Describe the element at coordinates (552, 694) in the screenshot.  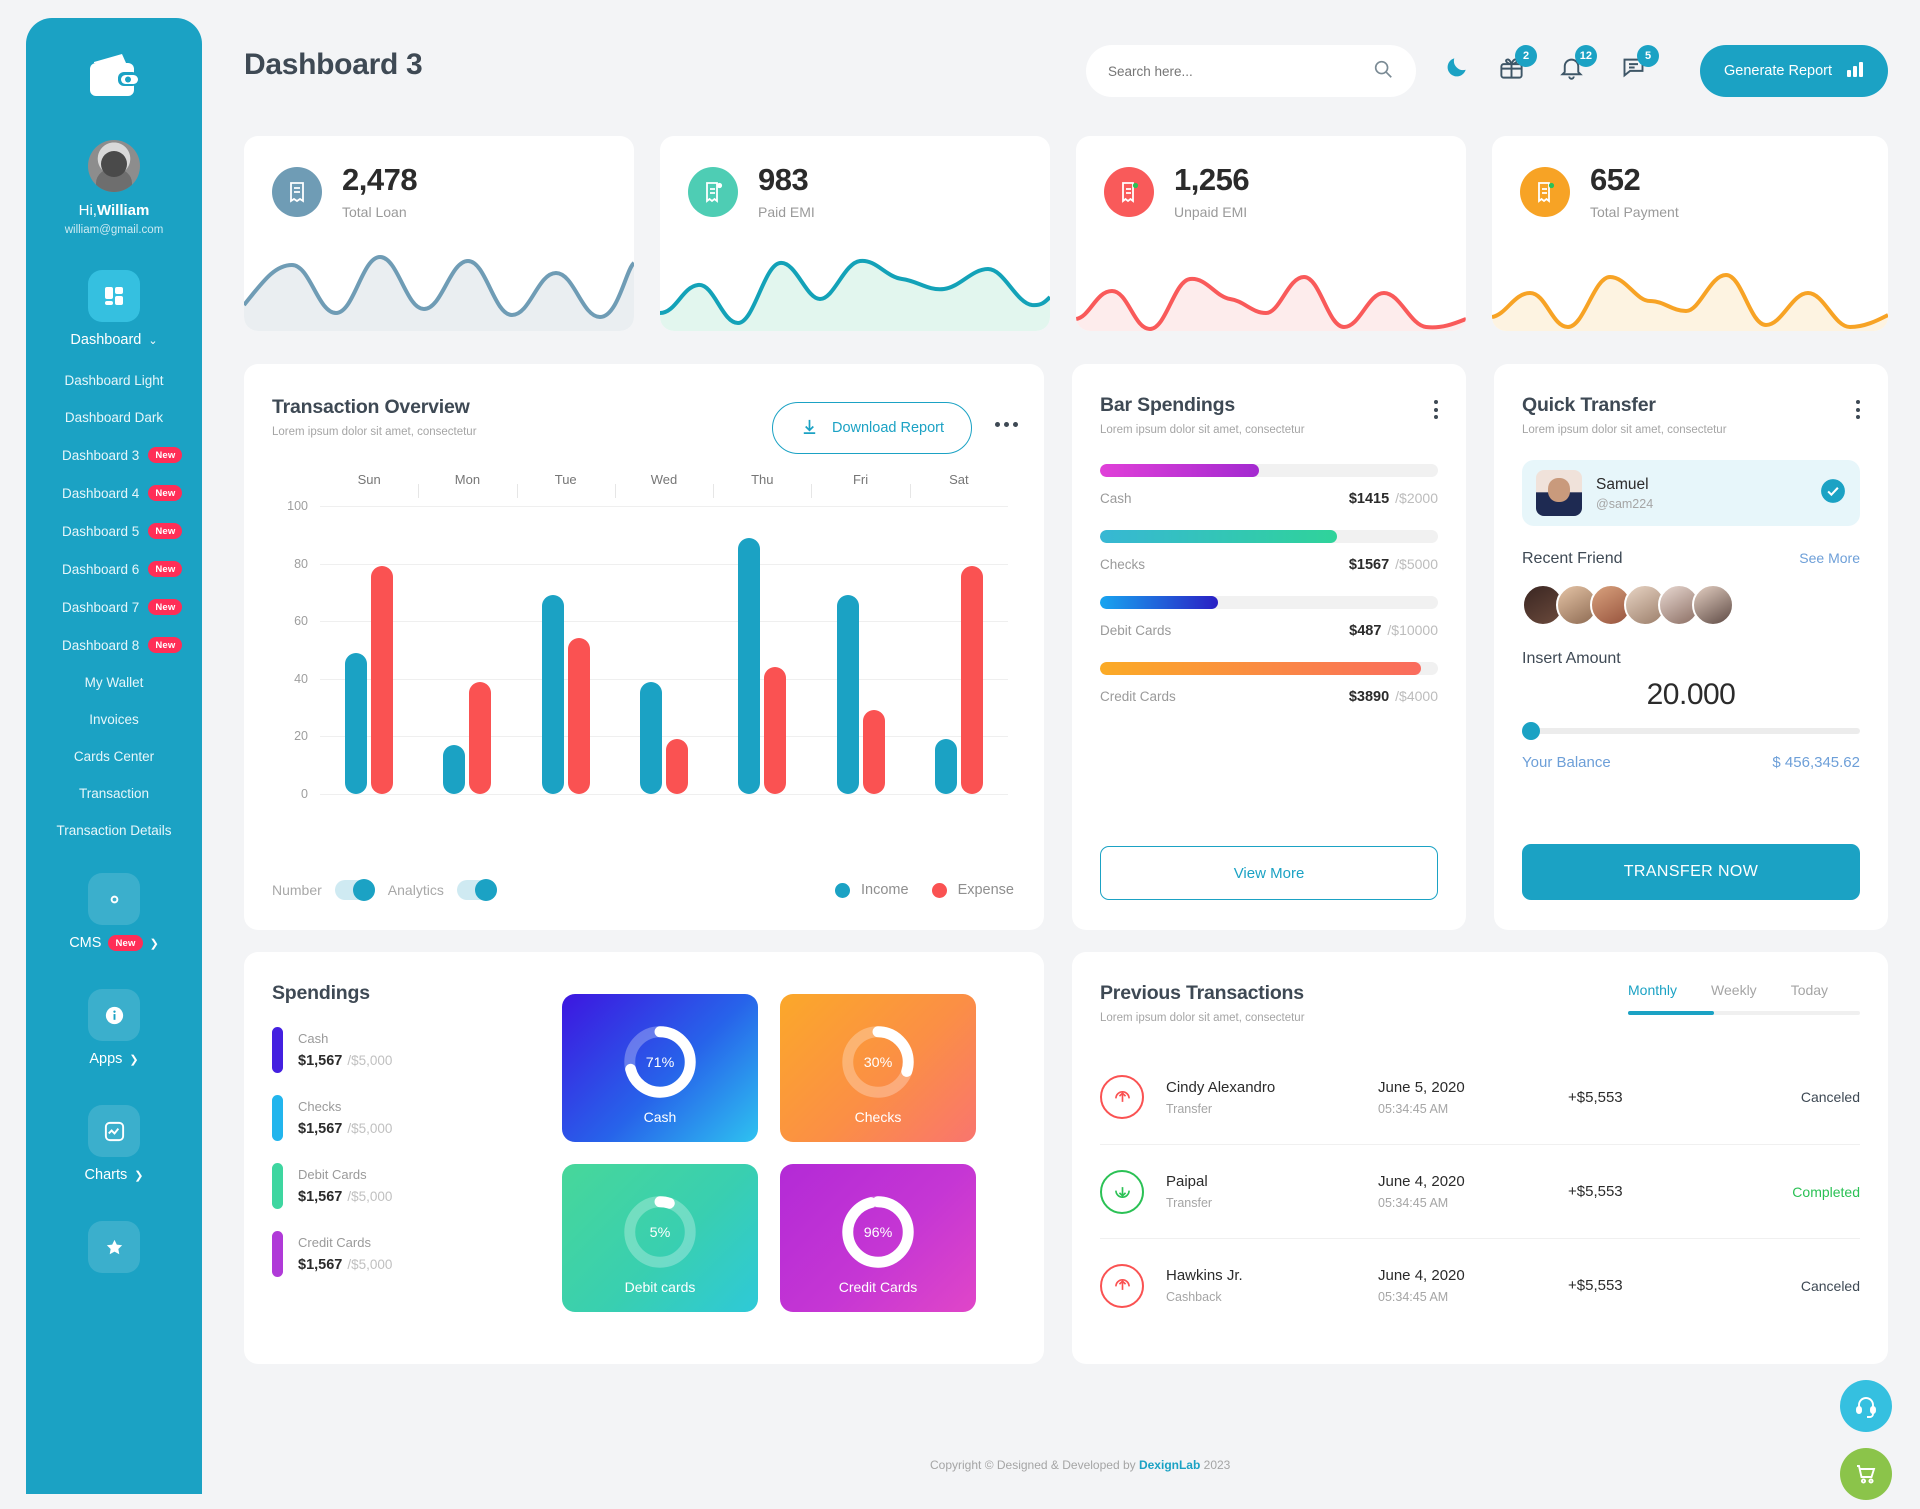
I see `bar-income-tue` at that location.